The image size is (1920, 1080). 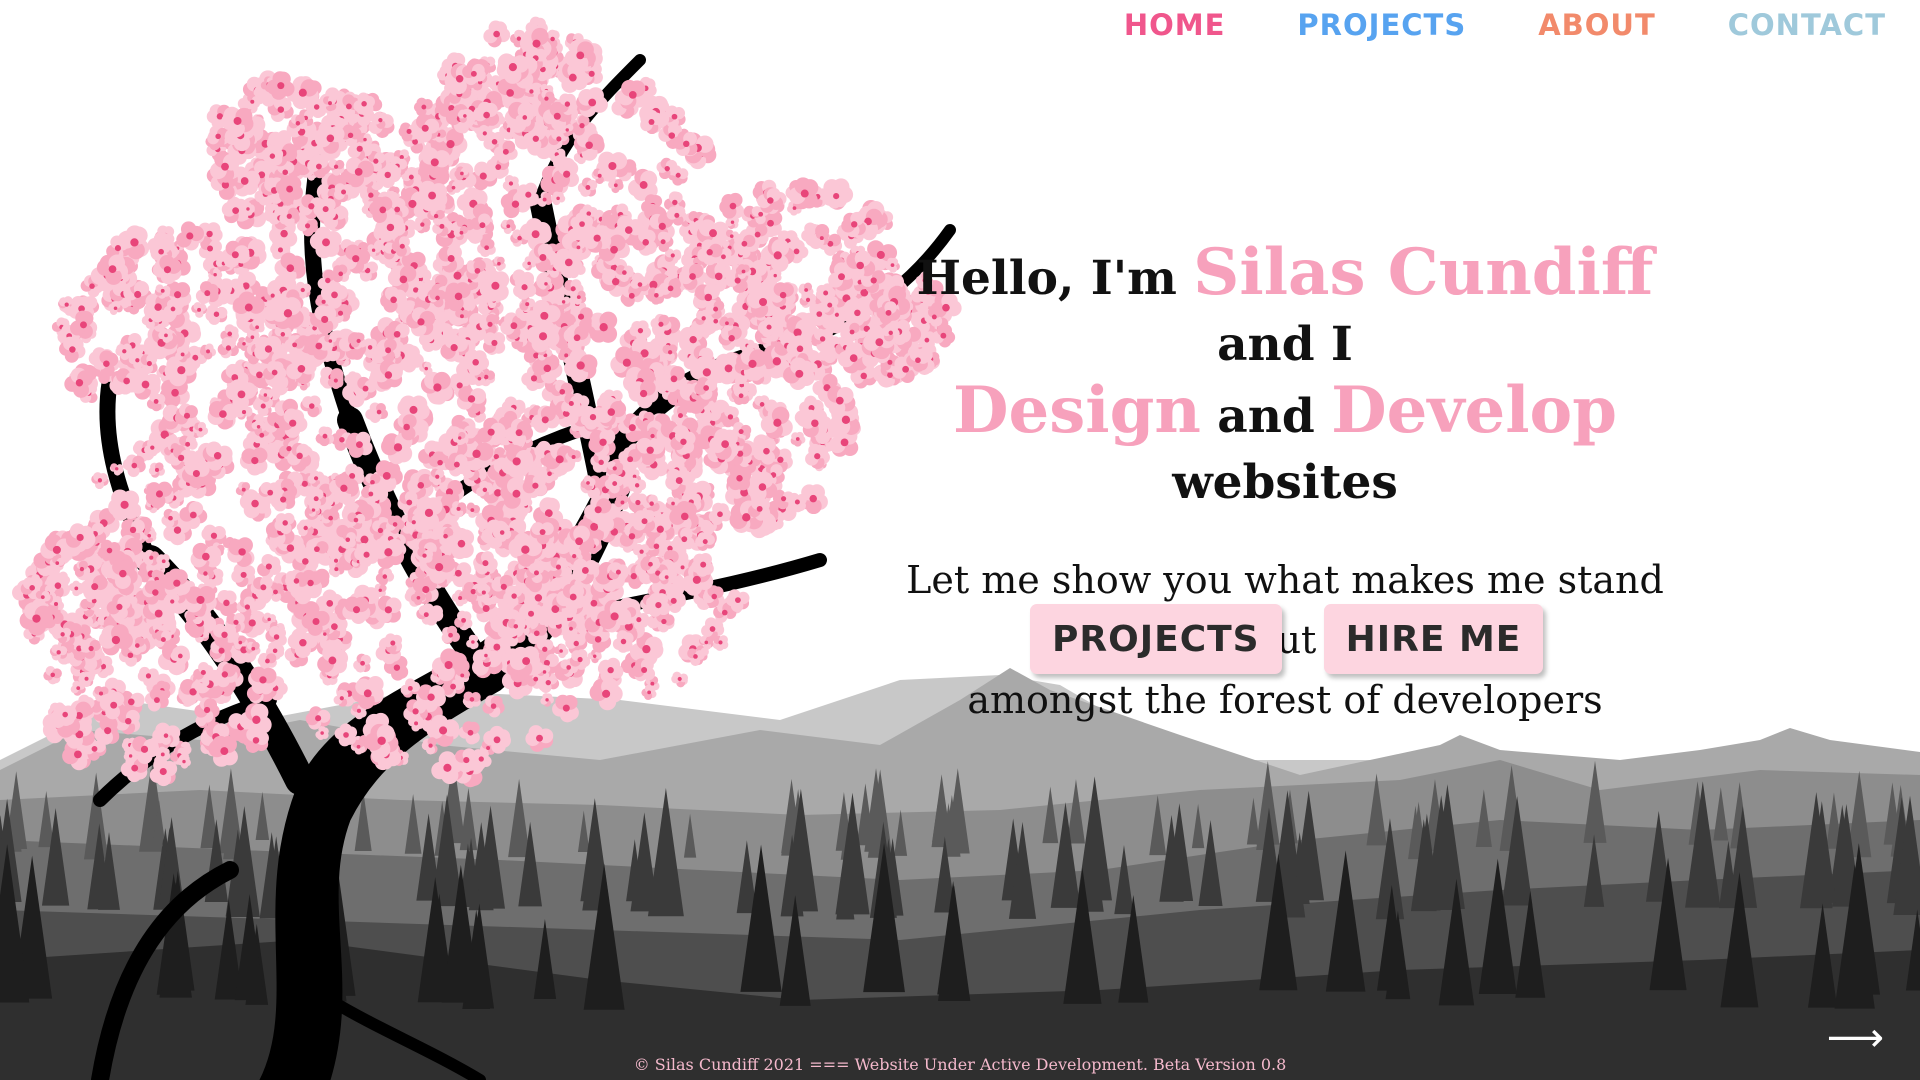 What do you see at coordinates (1266, 416) in the screenshot?
I see `headline-and: and` at bounding box center [1266, 416].